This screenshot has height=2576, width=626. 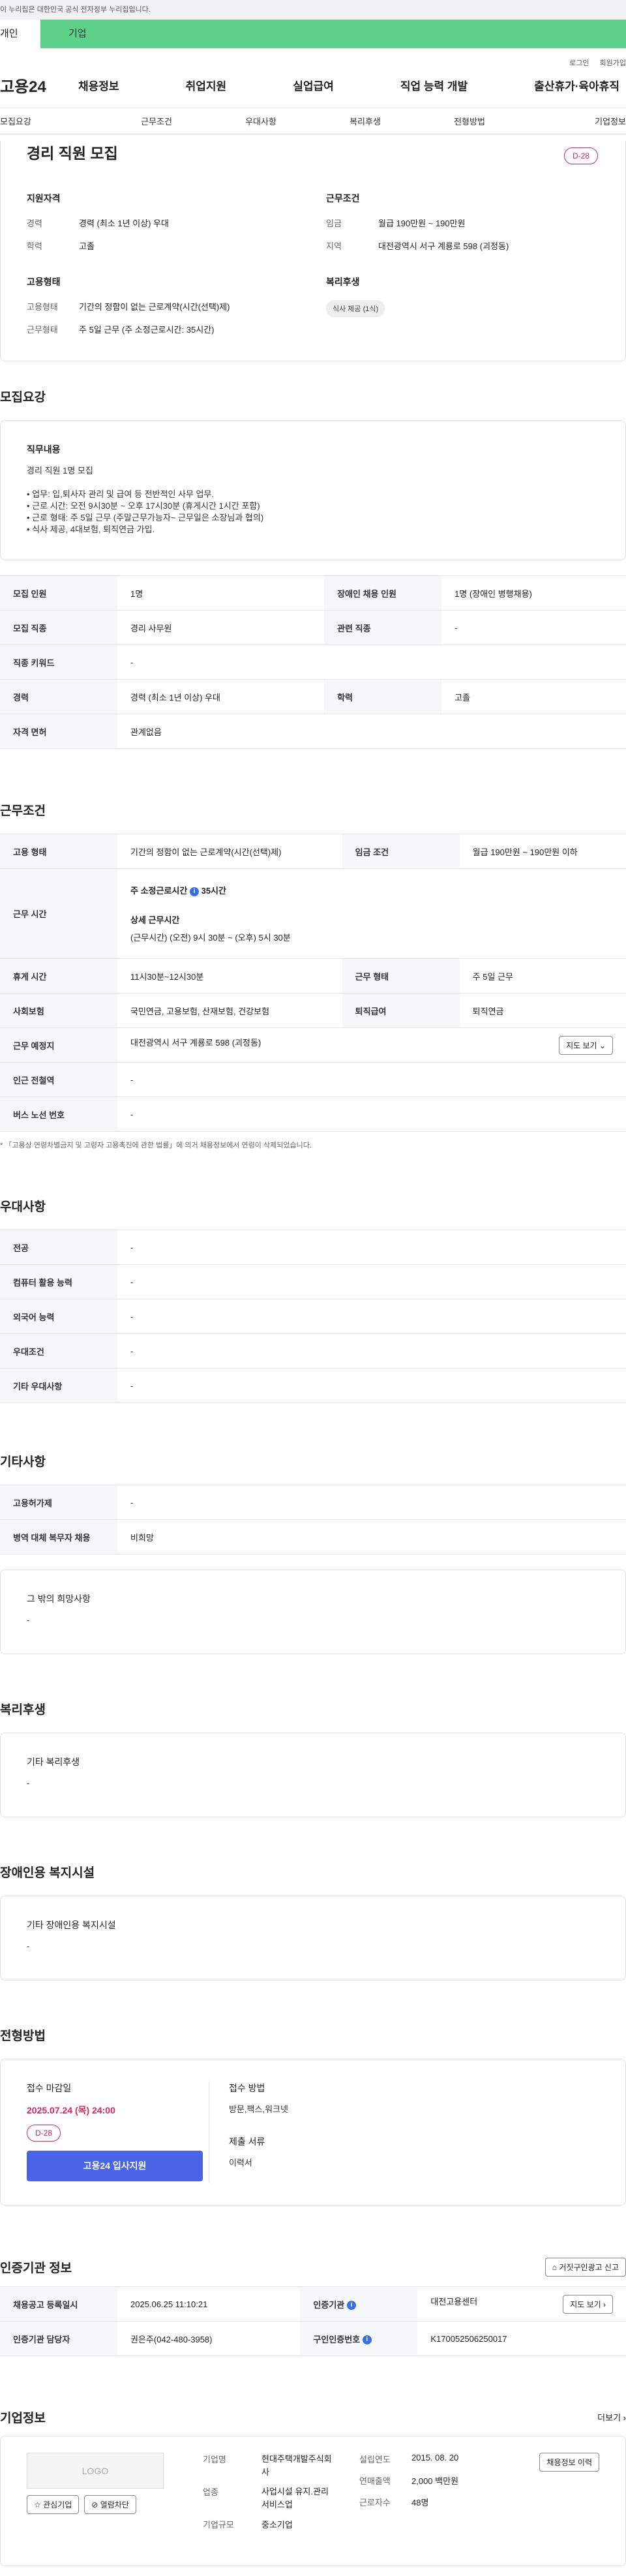 I want to click on th: 컴퓨터 활용 능력, so click(x=58, y=1281).